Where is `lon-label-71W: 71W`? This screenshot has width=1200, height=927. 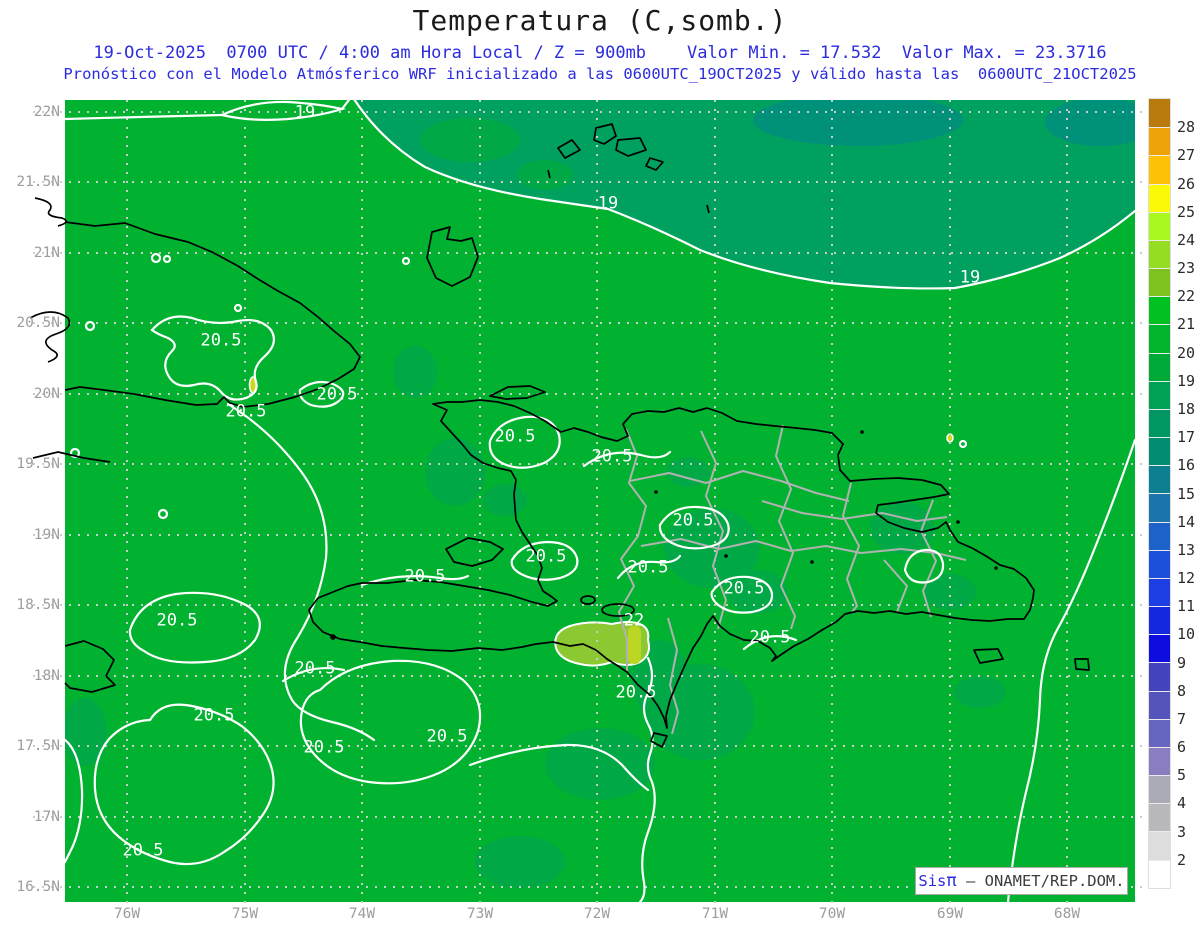 lon-label-71W: 71W is located at coordinates (715, 914).